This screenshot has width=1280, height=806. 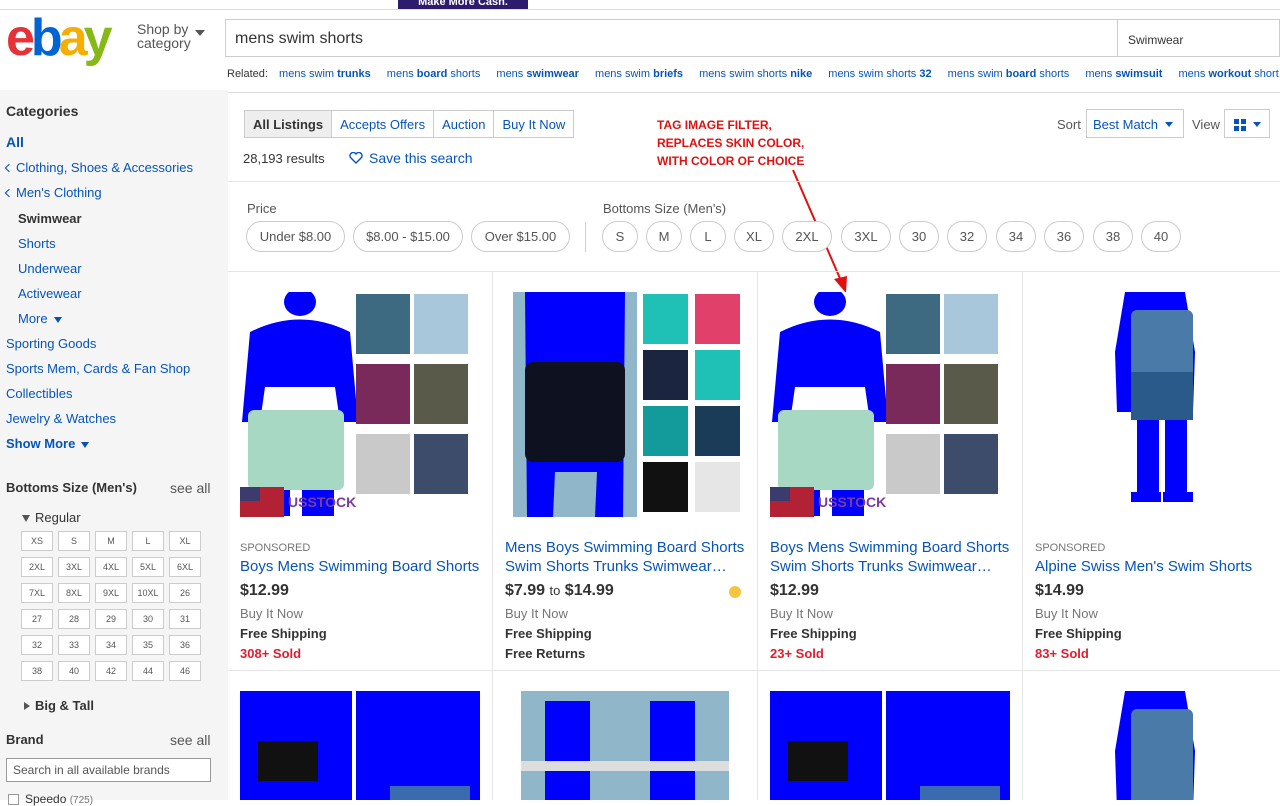 What do you see at coordinates (185, 593) in the screenshot?
I see `size-option: 26` at bounding box center [185, 593].